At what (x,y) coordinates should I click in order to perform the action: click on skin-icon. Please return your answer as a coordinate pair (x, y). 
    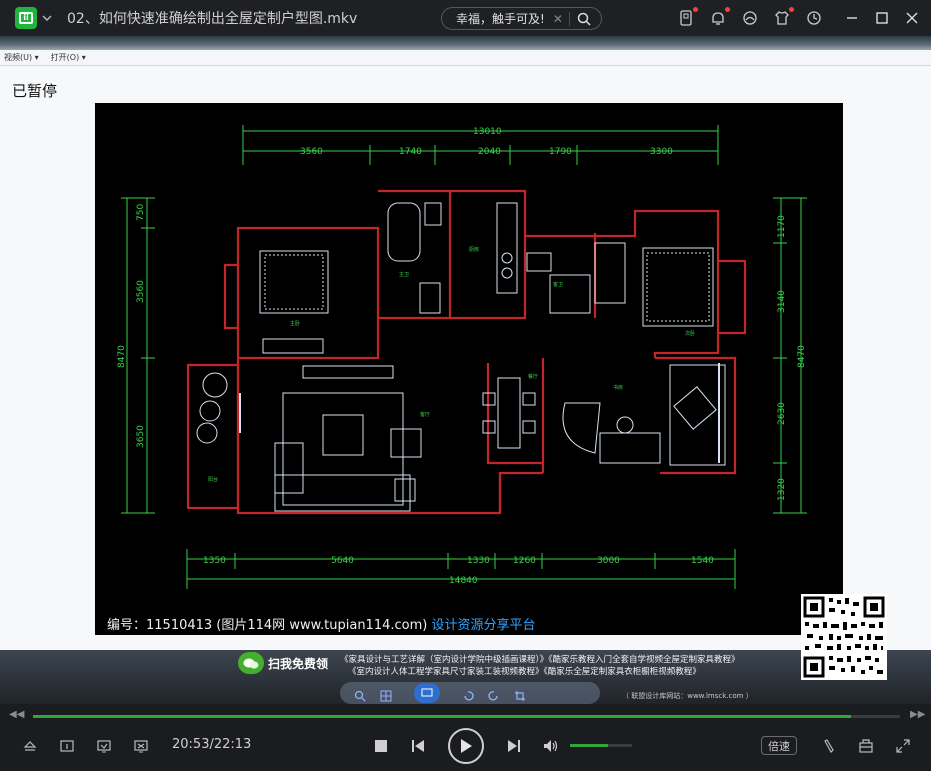
    Looking at the image, I should click on (750, 18).